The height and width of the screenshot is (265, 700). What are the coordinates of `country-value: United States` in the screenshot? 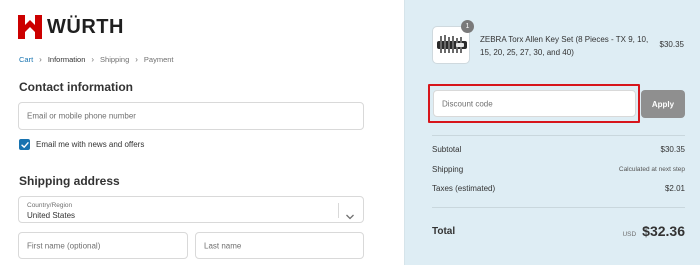 It's located at (51, 215).